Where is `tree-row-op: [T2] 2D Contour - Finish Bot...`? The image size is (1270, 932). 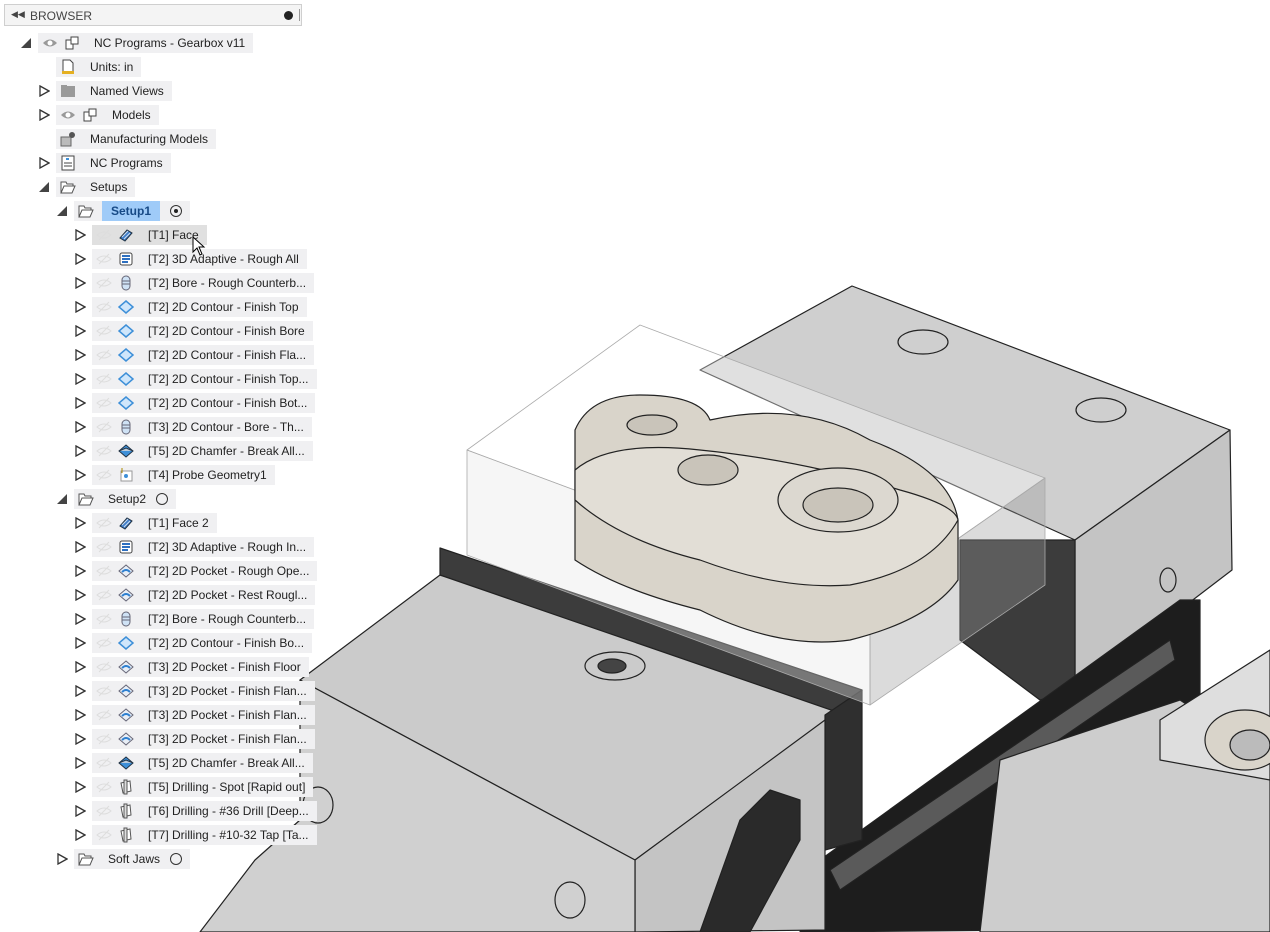 tree-row-op: [T2] 2D Contour - Finish Bot... is located at coordinates (195, 403).